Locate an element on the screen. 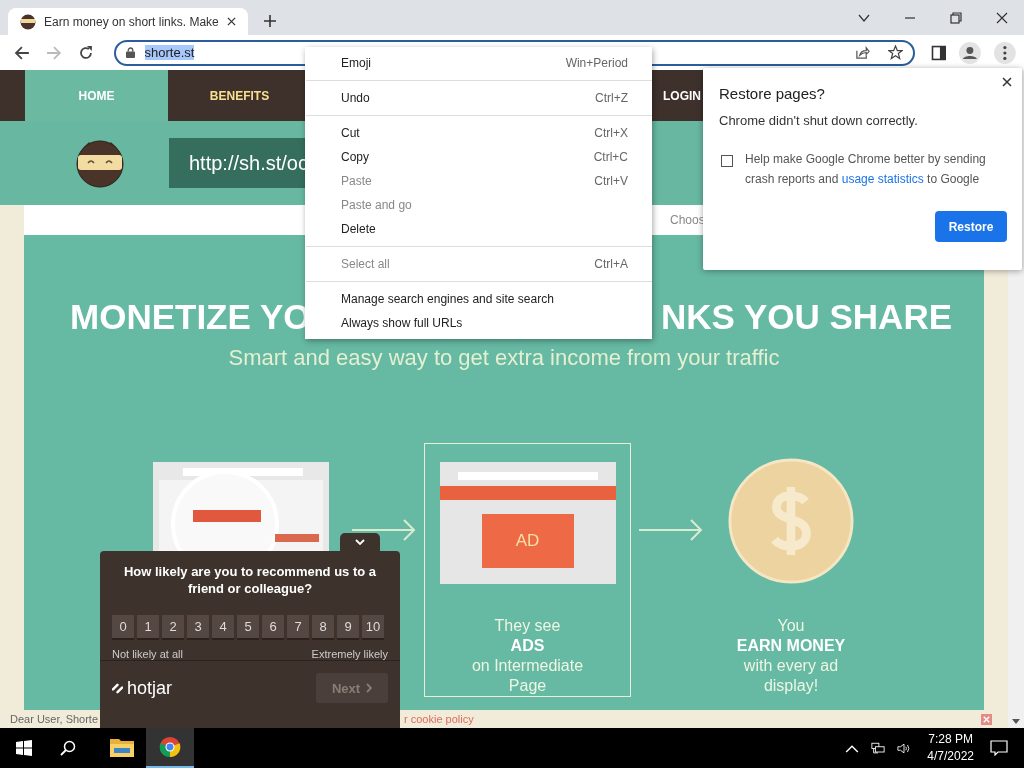  headline: NKS YOU SHARE is located at coordinates (806, 317).